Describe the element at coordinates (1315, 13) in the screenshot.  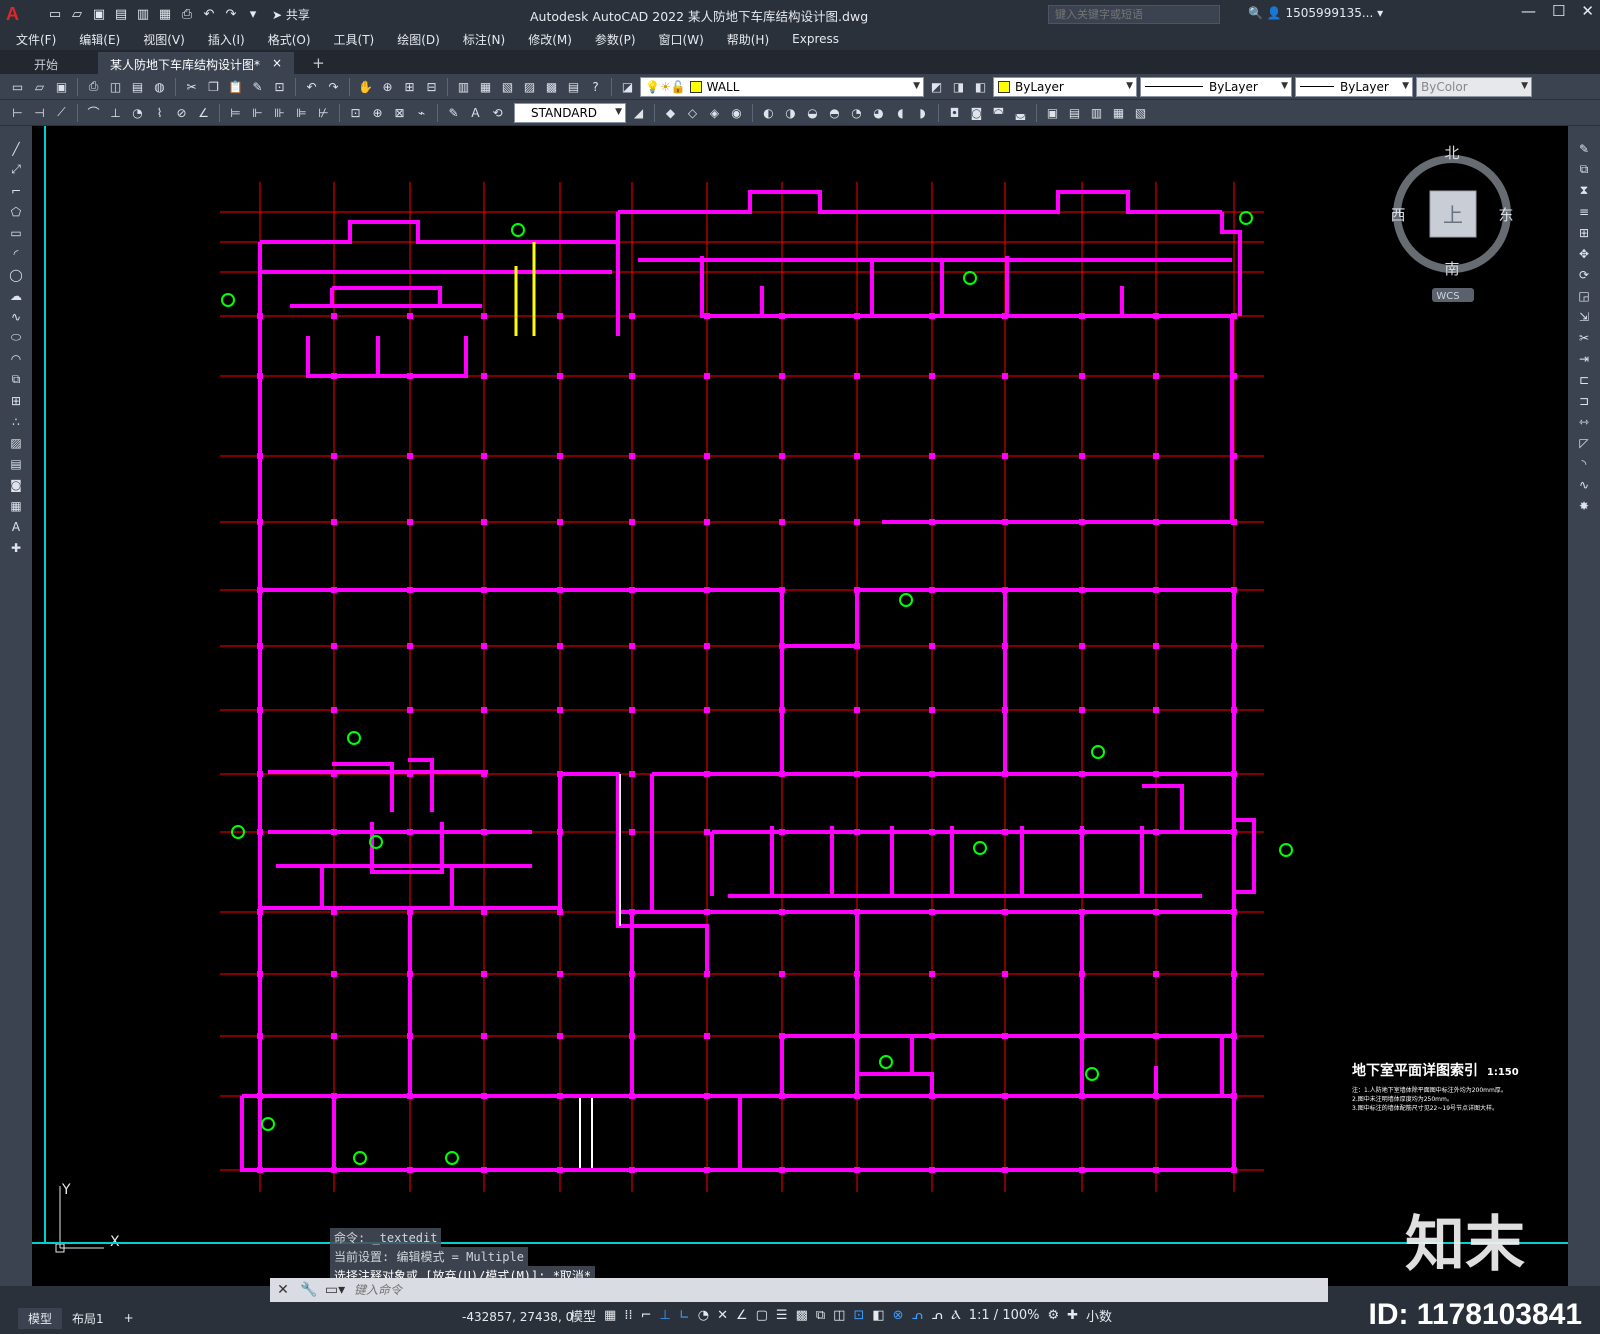
I see `user-account: 🔍 👤 1505999135... ▾` at that location.